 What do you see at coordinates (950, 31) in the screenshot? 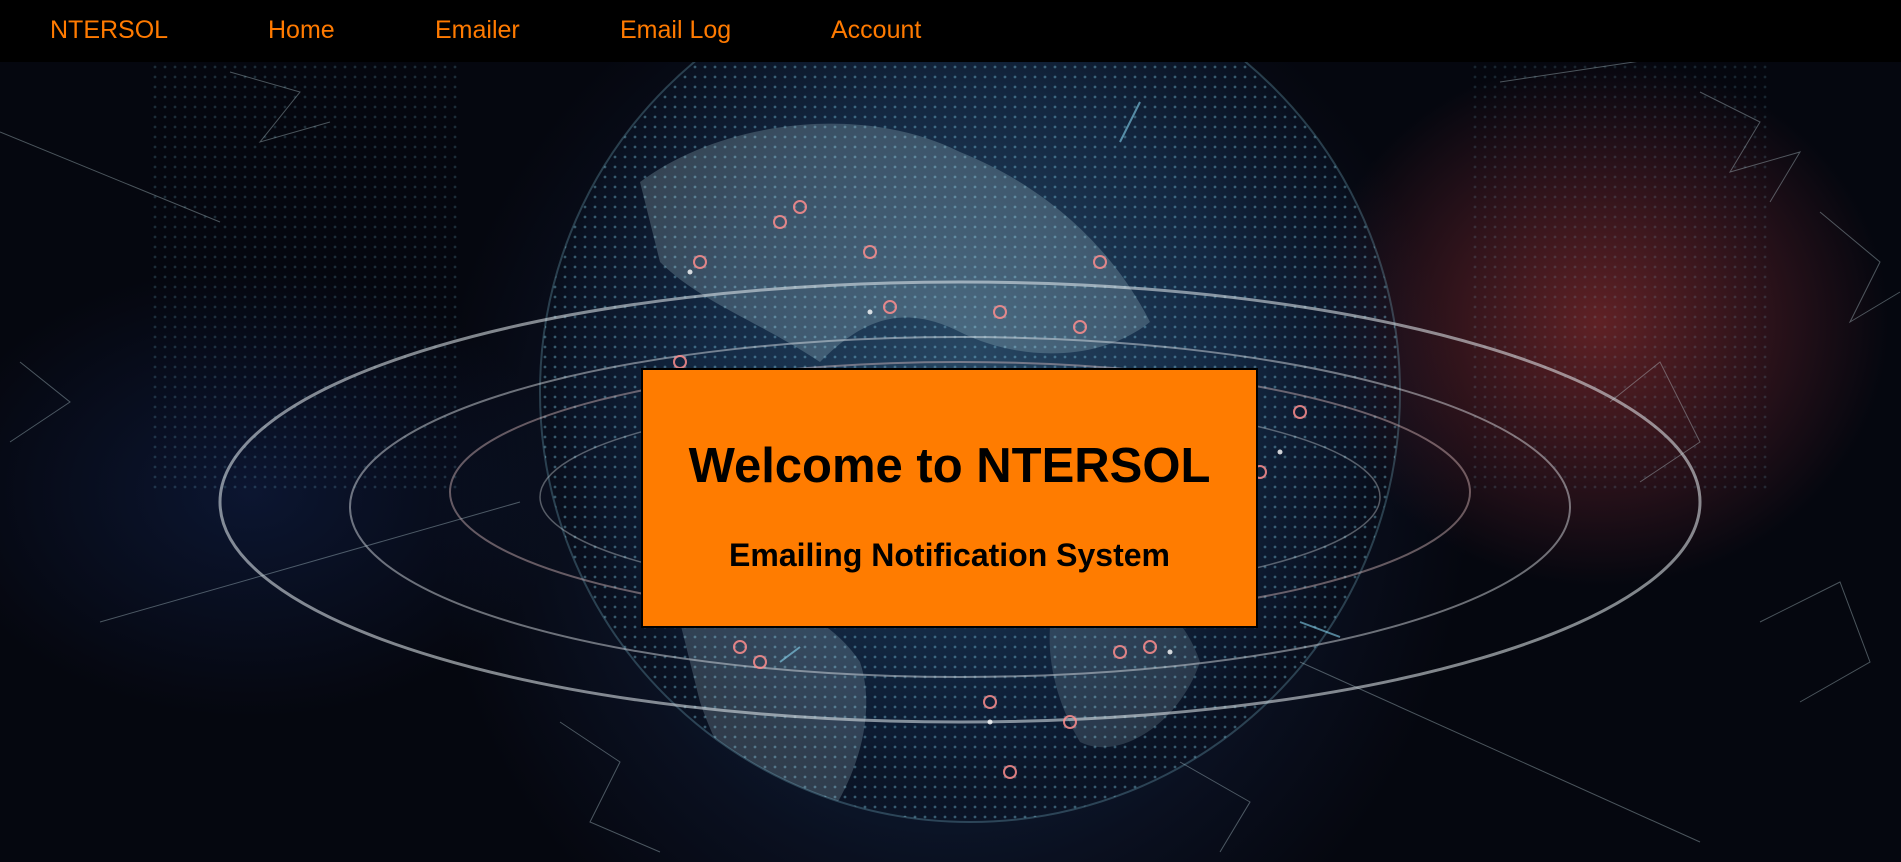
I see `top-navbar: NTERSOL Home Emailer Email Log Account` at bounding box center [950, 31].